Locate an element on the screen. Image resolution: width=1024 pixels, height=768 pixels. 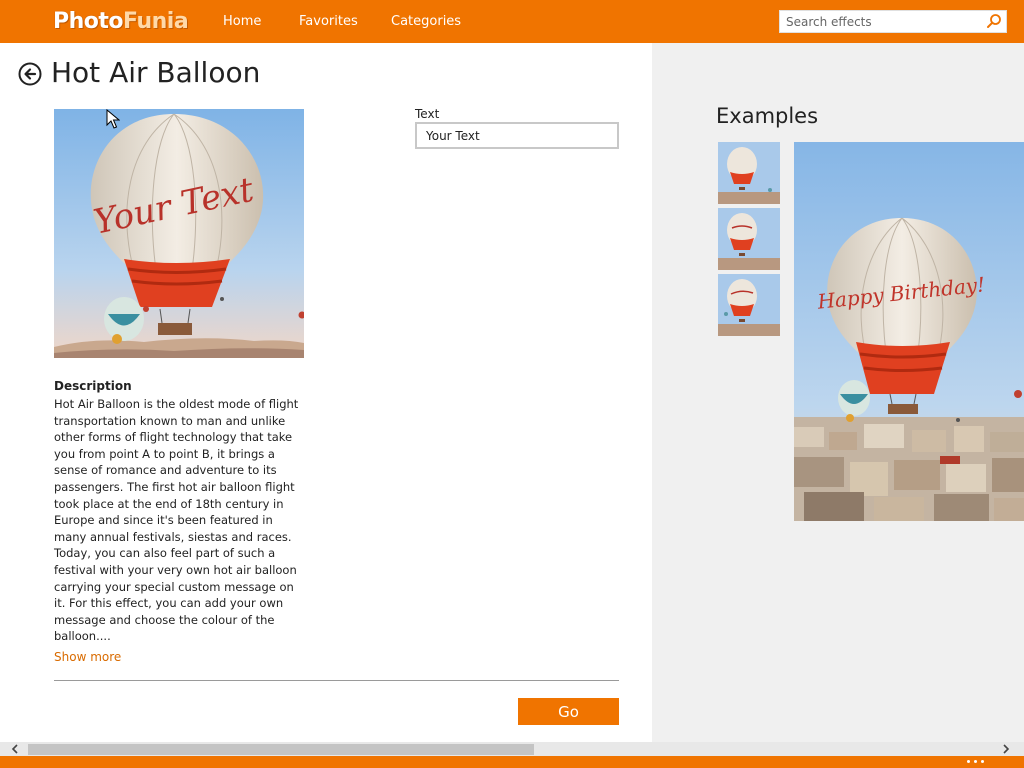
description-heading: Description is located at coordinates (93, 386).